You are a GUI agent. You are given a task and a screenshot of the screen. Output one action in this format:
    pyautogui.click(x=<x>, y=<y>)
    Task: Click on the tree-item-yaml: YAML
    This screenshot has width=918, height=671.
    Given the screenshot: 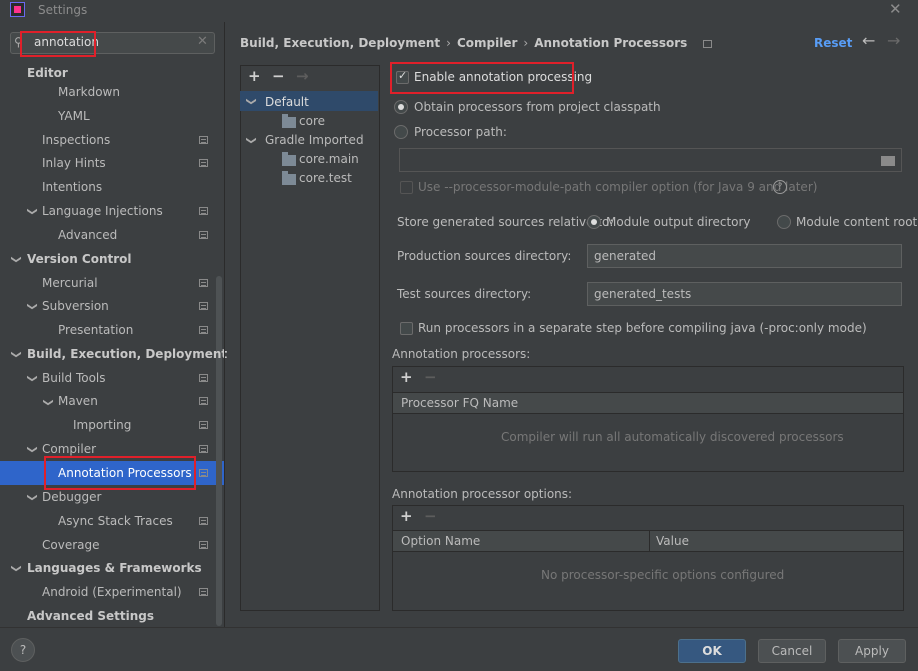 What is the action you would take?
    pyautogui.click(x=74, y=117)
    